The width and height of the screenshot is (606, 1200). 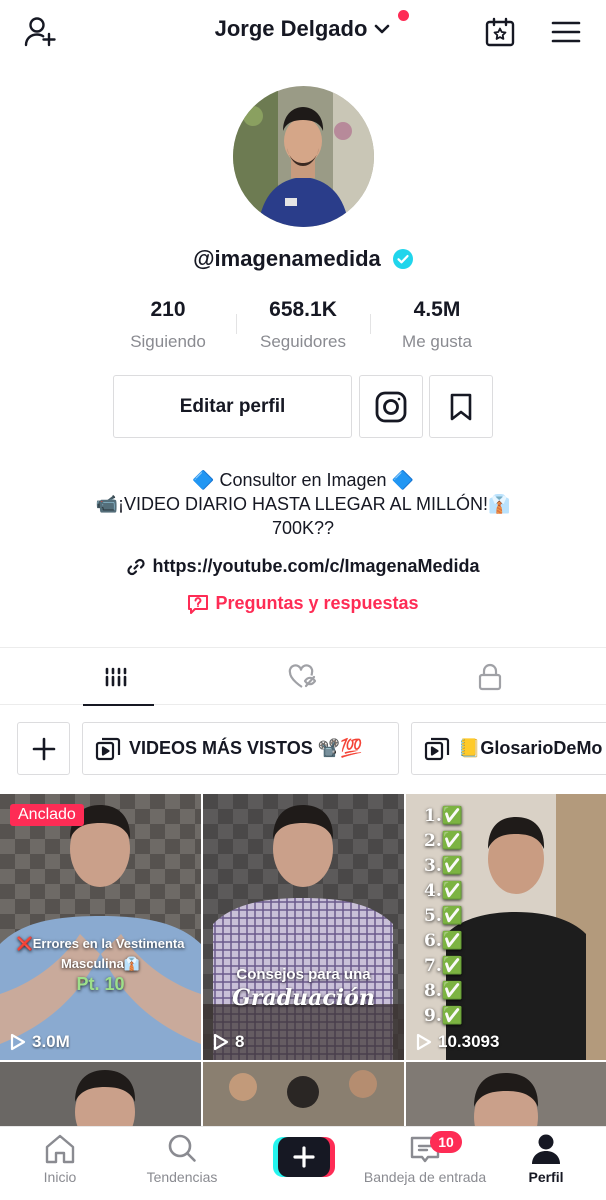 I want to click on video-thumbnail: Consejos para una Graduación 8, so click(x=303, y=927).